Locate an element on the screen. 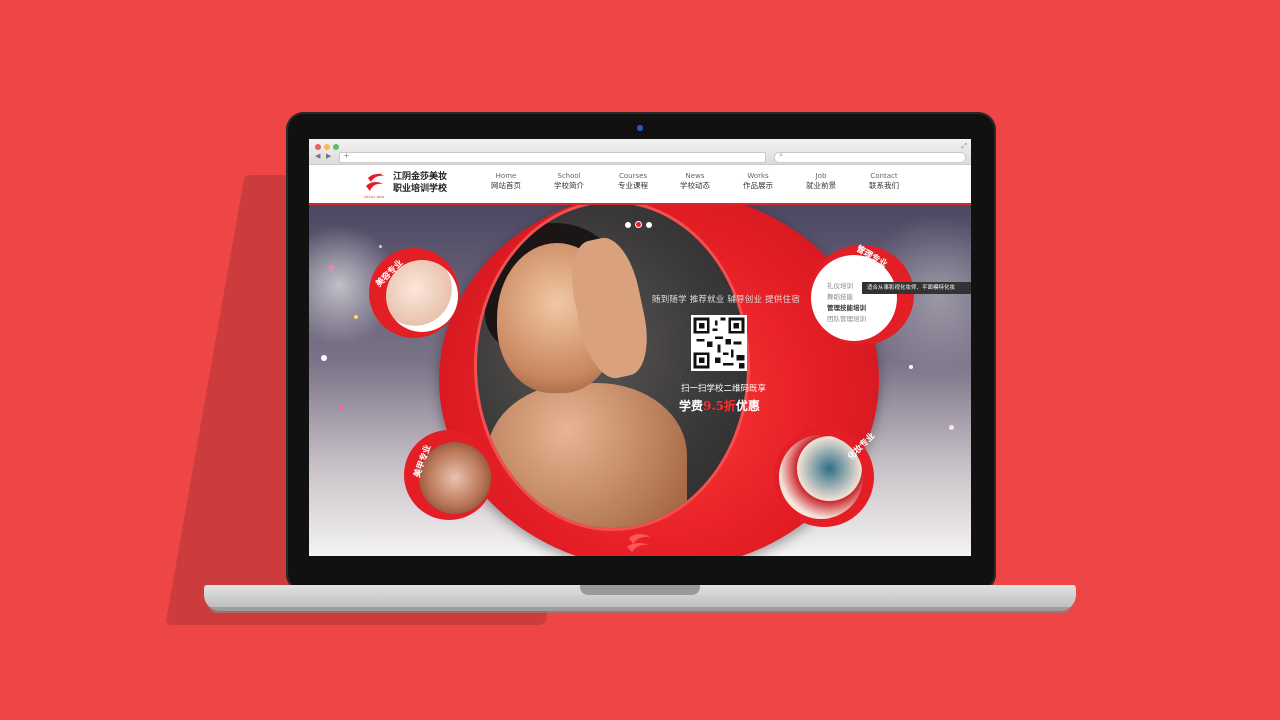  nav-item-contact: Contact 联系我们 is located at coordinates (884, 181).